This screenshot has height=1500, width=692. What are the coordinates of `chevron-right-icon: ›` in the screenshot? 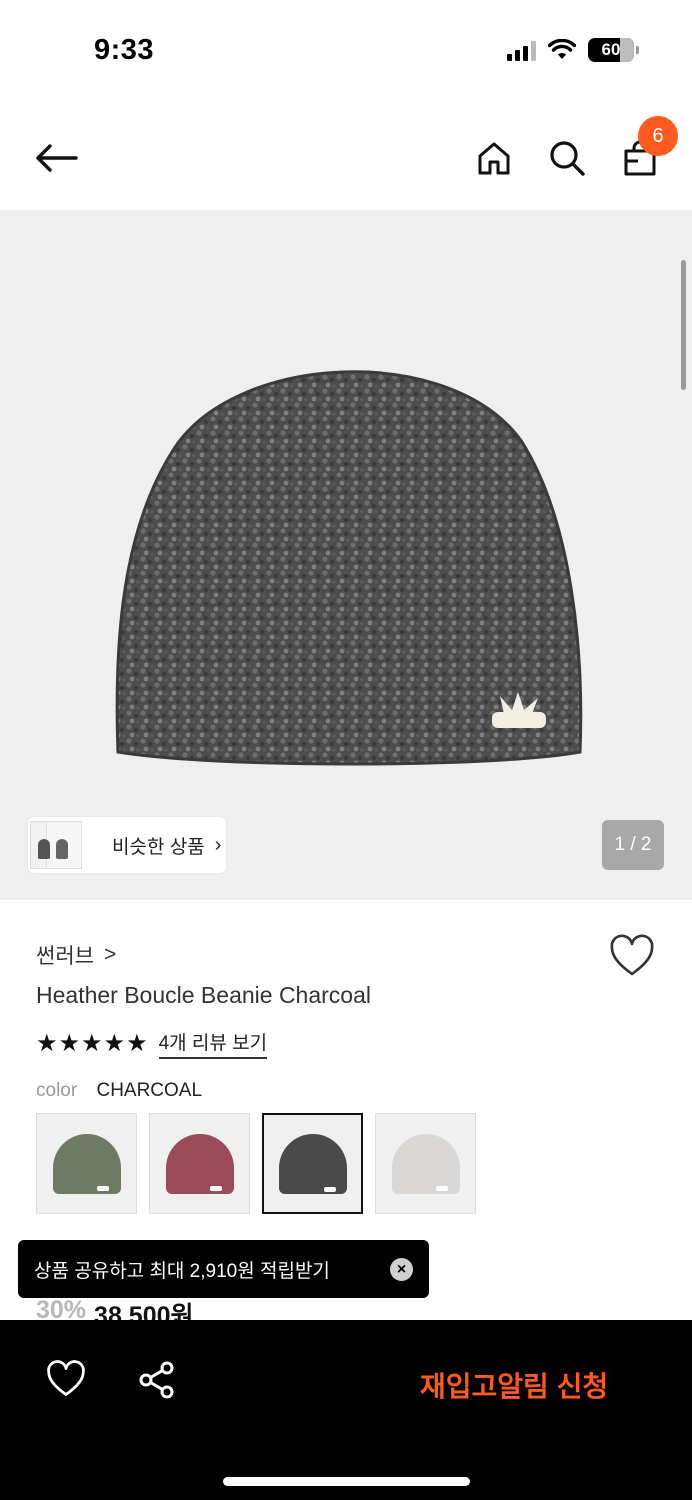 It's located at (218, 844).